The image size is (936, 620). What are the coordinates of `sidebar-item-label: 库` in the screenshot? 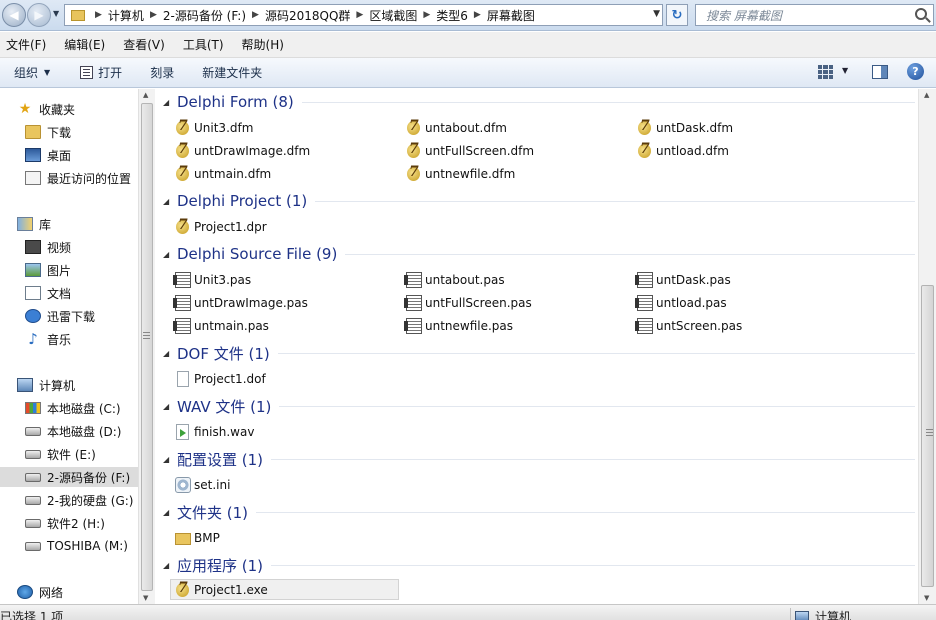 It's located at (45, 224).